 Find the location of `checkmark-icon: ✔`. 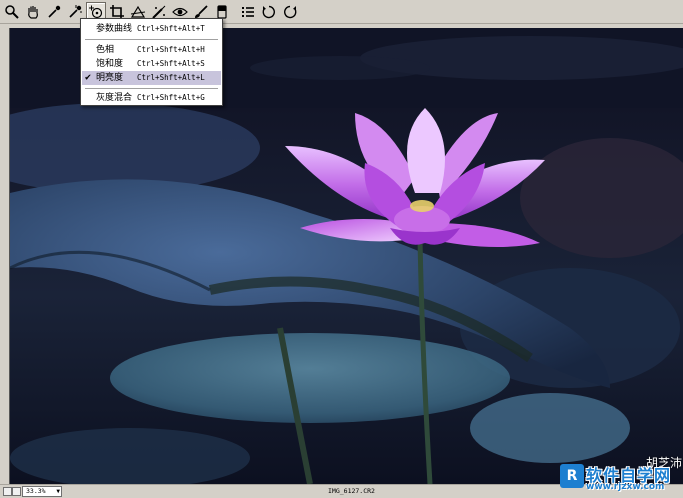

checkmark-icon: ✔ is located at coordinates (88, 77).